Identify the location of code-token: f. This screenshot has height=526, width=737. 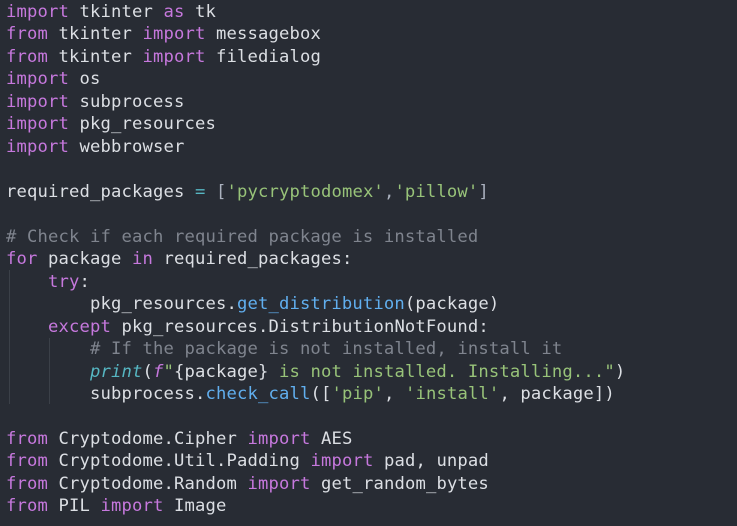
(158, 372).